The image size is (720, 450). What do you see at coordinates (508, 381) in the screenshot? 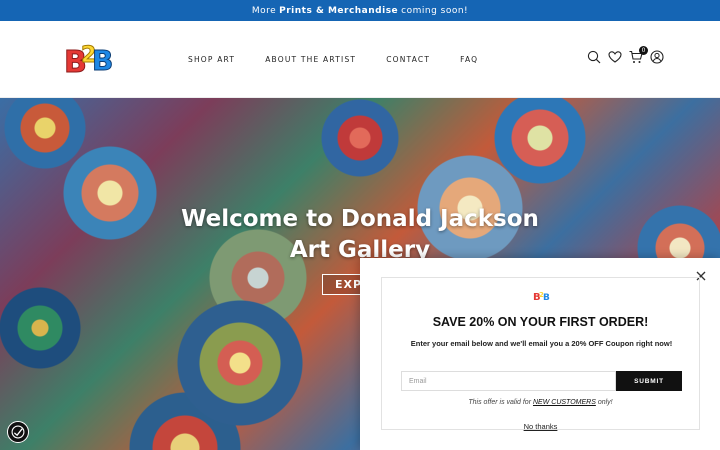
I see `email-input: Email` at bounding box center [508, 381].